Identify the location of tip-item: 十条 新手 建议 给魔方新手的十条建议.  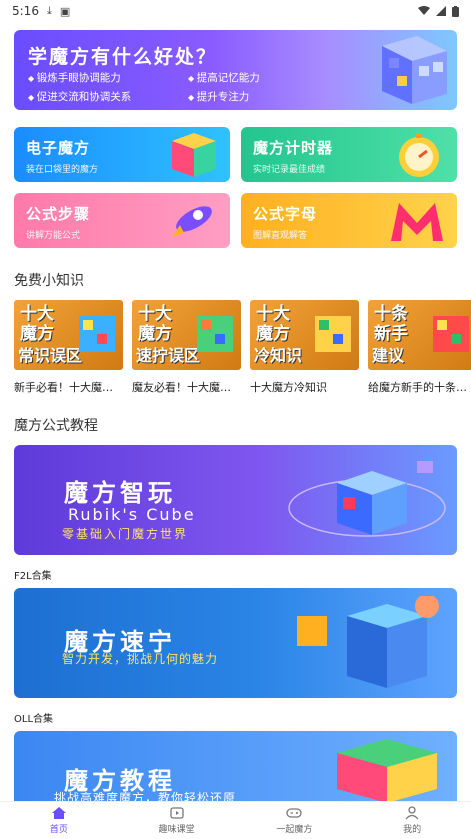
(419, 347).